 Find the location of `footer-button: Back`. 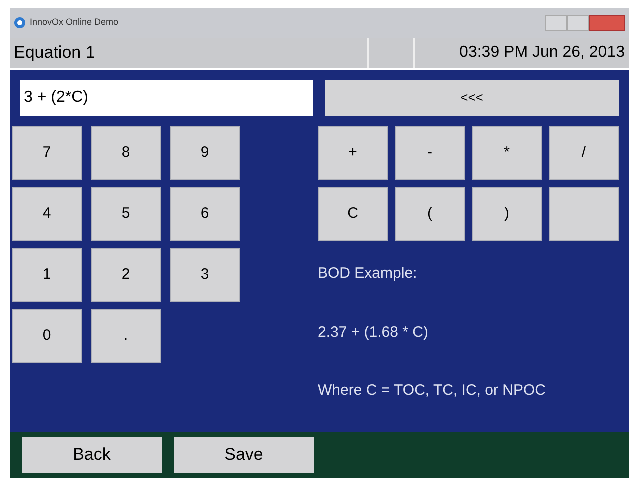

footer-button: Back is located at coordinates (92, 455).